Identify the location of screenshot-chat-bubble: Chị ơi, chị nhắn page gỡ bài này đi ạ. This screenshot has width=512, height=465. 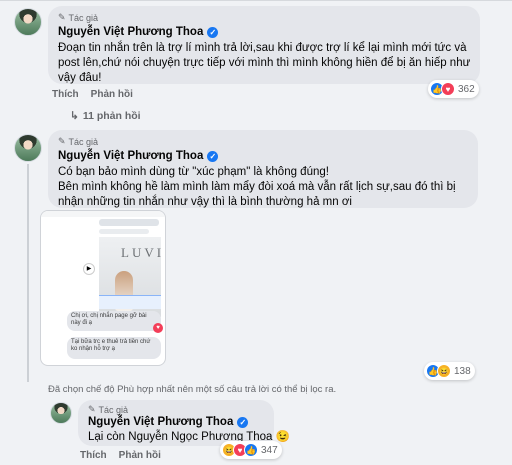
(114, 321).